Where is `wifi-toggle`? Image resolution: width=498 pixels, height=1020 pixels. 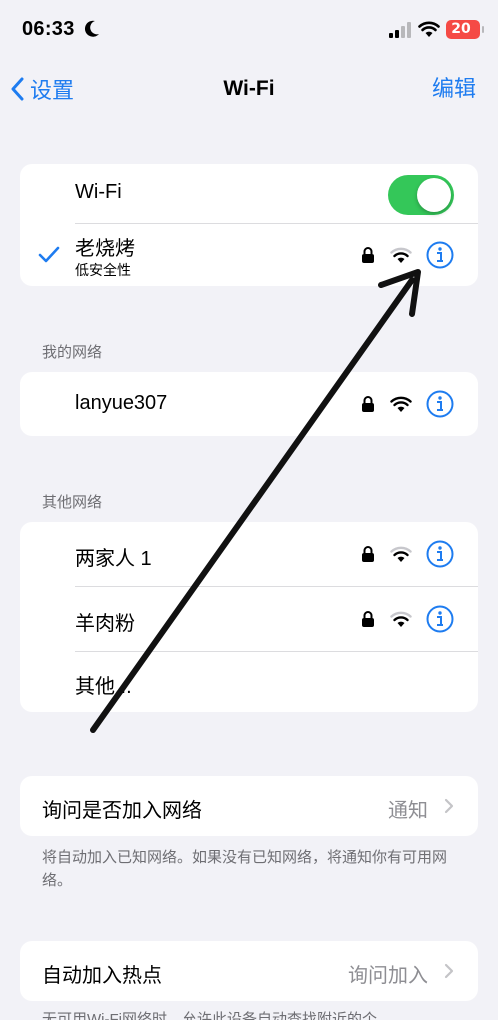
wifi-toggle is located at coordinates (421, 195).